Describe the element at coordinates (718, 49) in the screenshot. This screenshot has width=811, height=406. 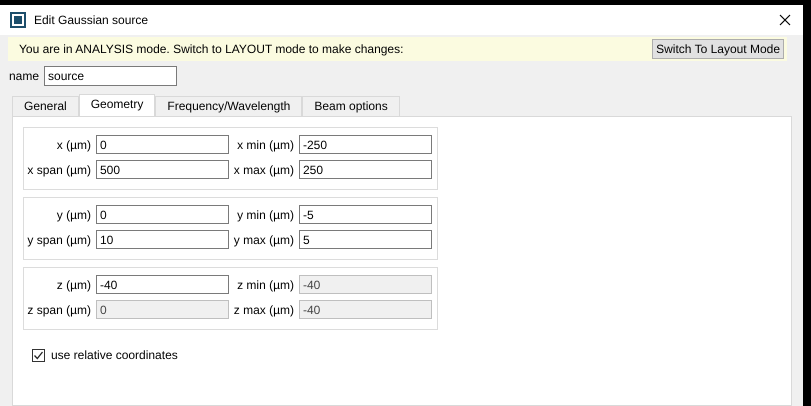
I see `switch-layout-button: Switch To Layout Mode` at that location.